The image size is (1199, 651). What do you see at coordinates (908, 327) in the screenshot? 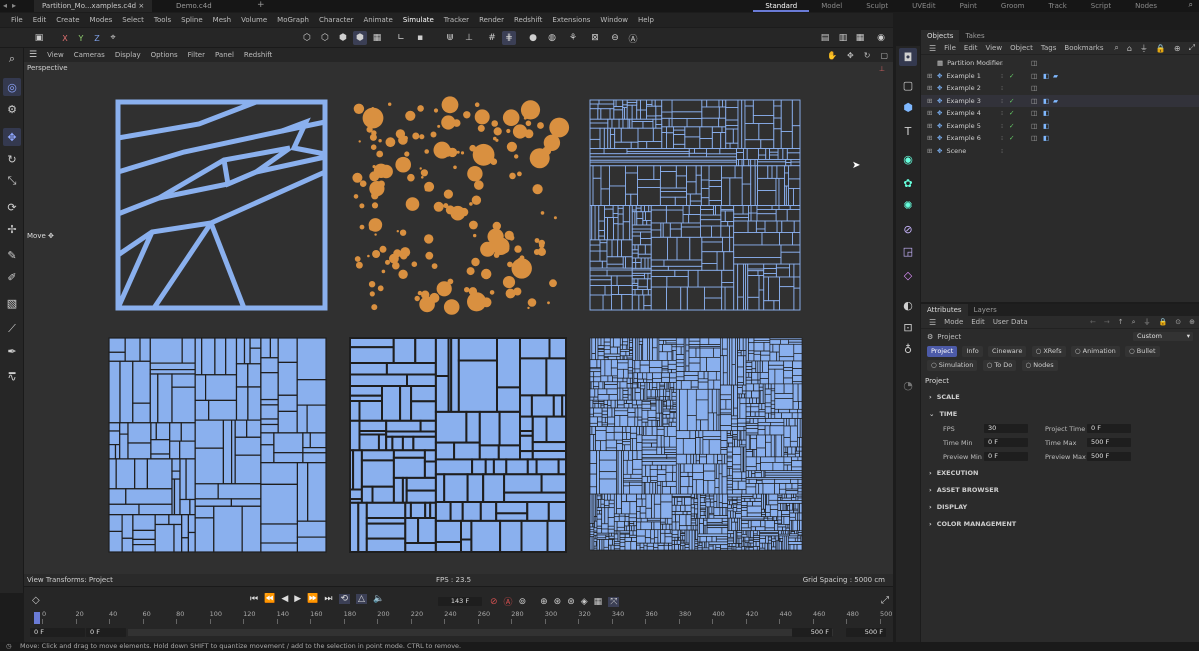
I see `camera-icon: ⊡` at bounding box center [908, 327].